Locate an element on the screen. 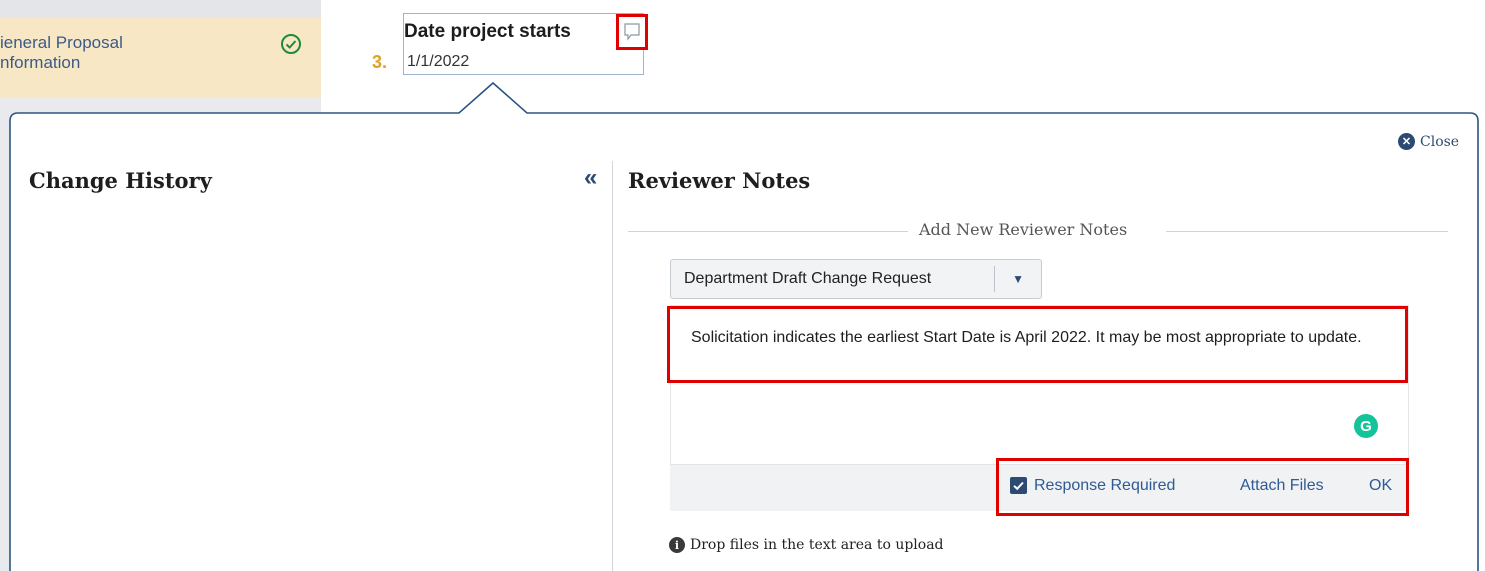  add-notes-heading: Add New Reviewer Notes is located at coordinates (1023, 229).